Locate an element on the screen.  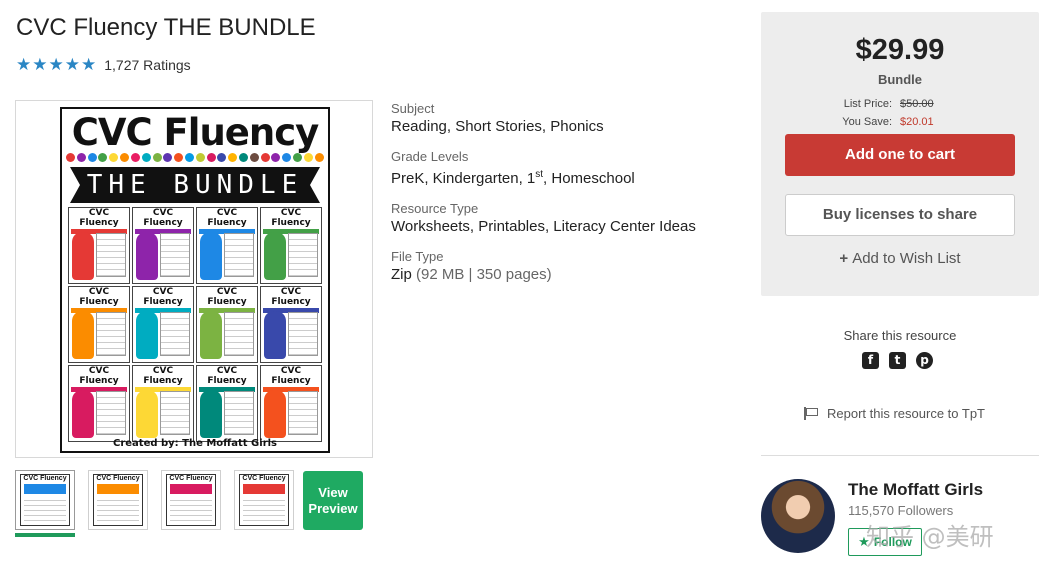
twitter-icon: t is located at coordinates (897, 360).